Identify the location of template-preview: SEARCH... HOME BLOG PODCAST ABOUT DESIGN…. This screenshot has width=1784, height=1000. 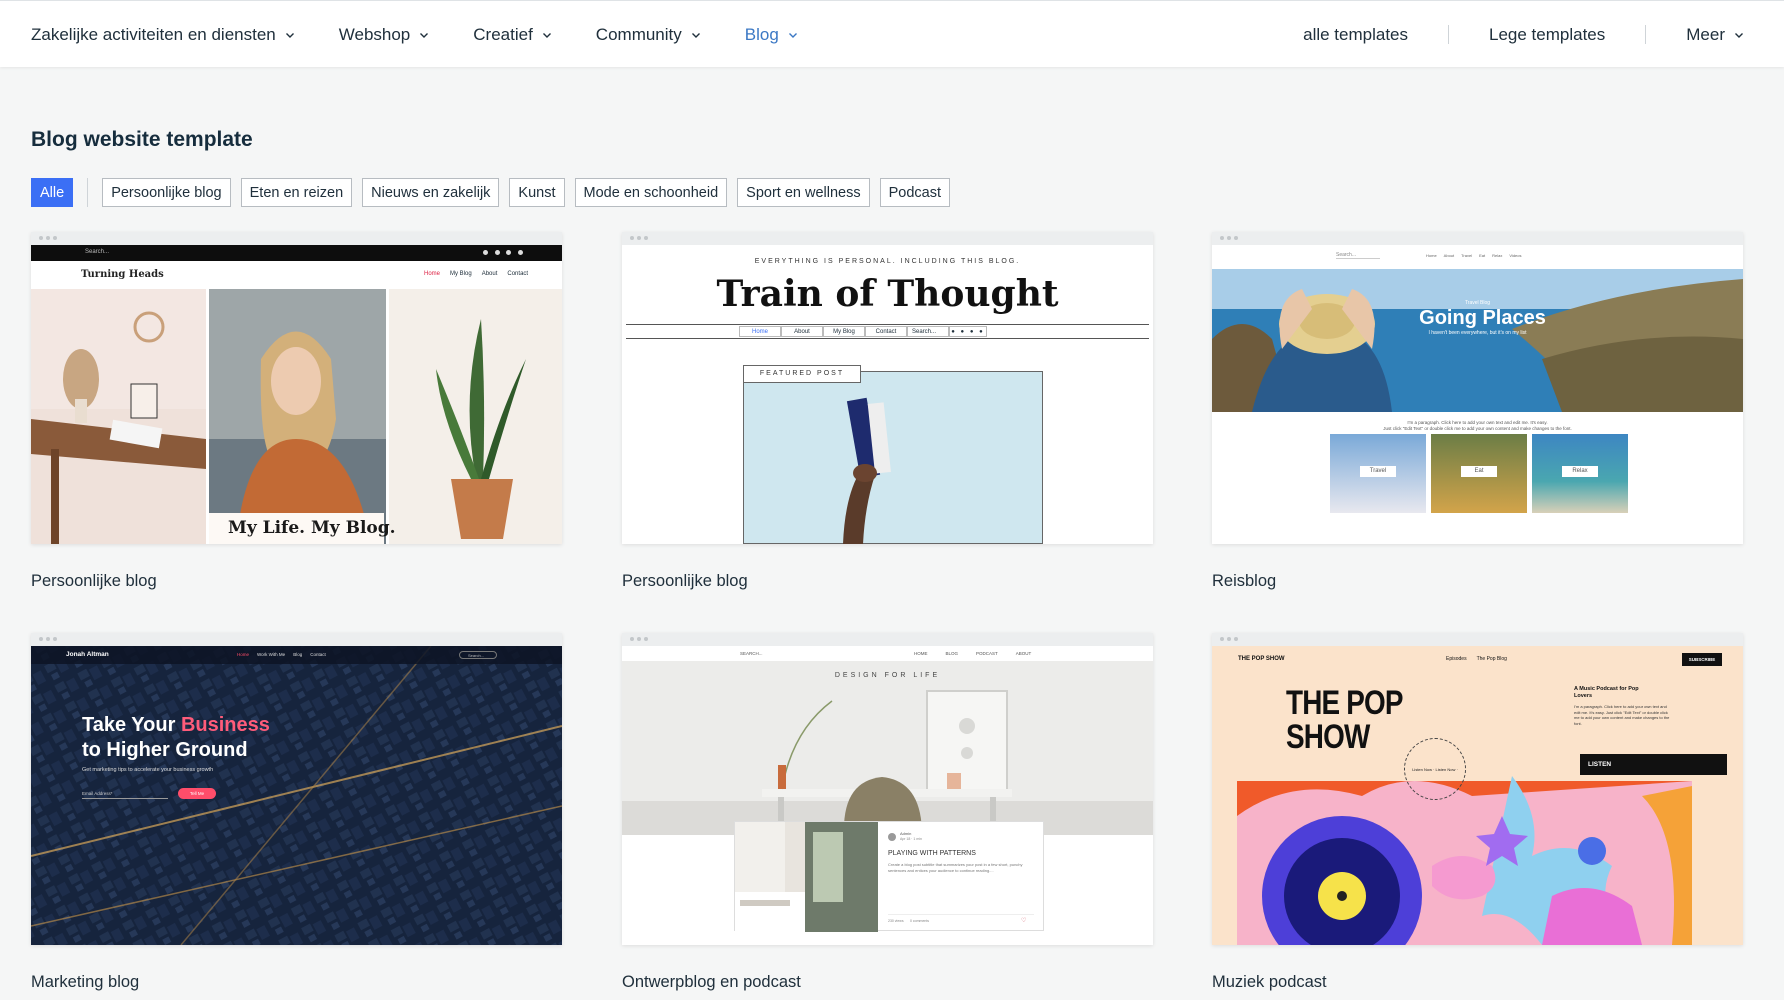
(887, 795).